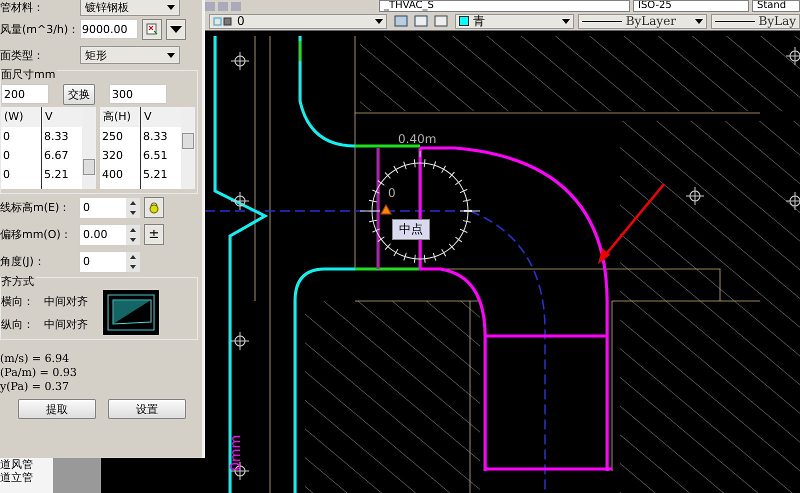 Image resolution: width=800 pixels, height=493 pixels. Describe the element at coordinates (26, 464) in the screenshot. I see `list-item: 道风管` at that location.